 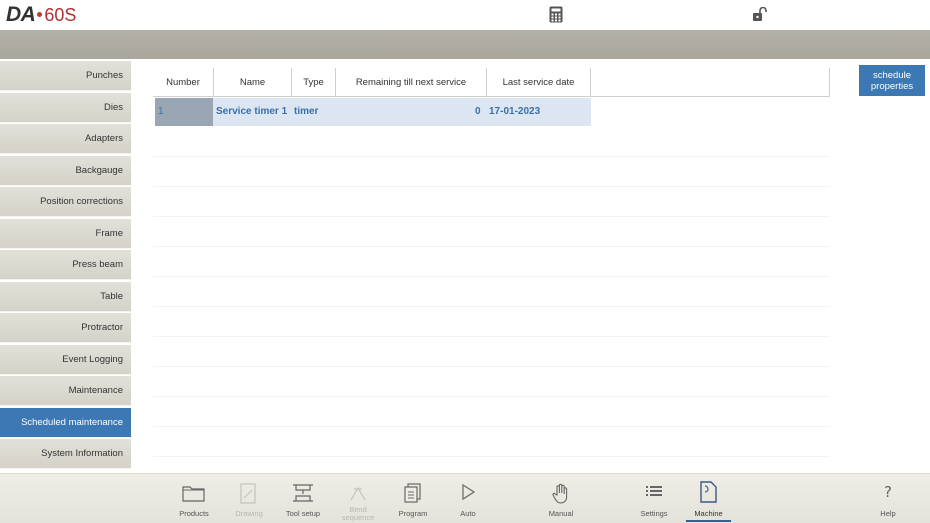 What do you see at coordinates (306, 111) in the screenshot?
I see `cell-type: timer` at bounding box center [306, 111].